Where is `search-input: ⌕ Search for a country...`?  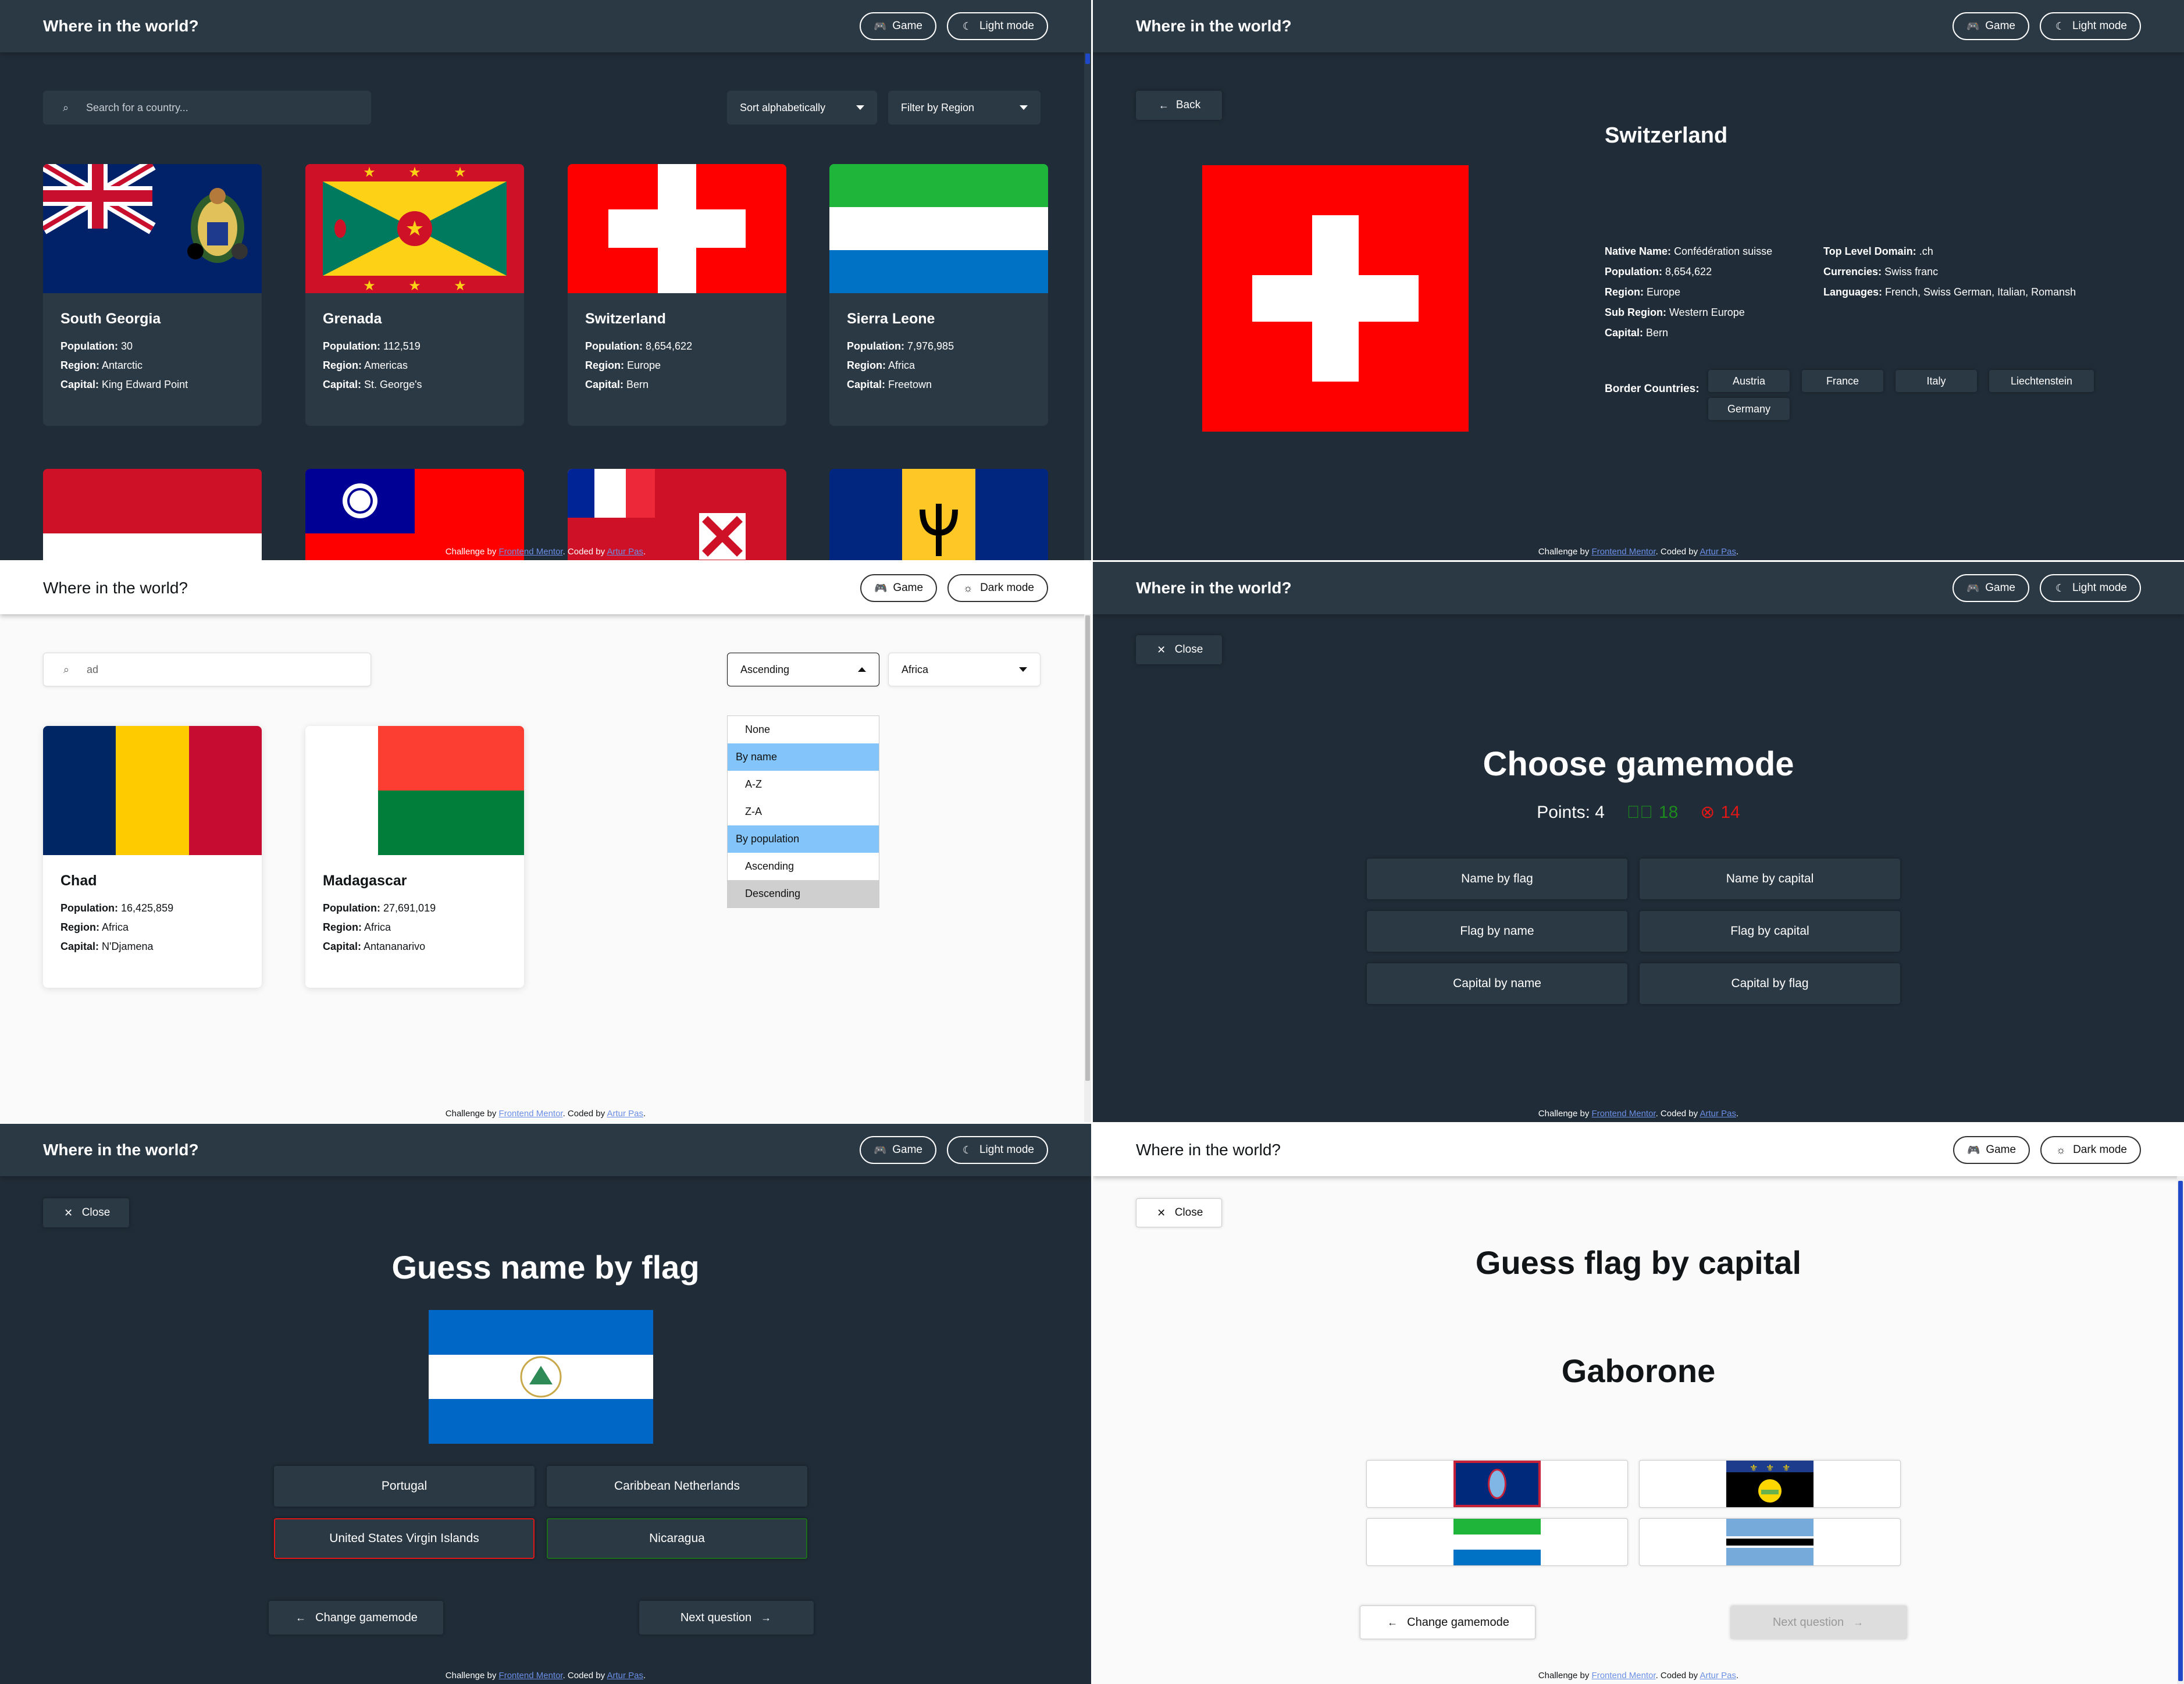 search-input: ⌕ Search for a country... is located at coordinates (207, 107).